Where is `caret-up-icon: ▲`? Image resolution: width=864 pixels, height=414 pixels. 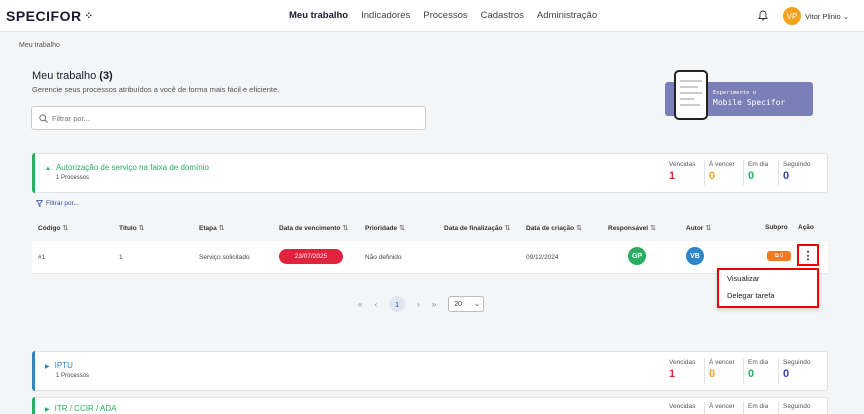
caret-up-icon: ▲ is located at coordinates (48, 169).